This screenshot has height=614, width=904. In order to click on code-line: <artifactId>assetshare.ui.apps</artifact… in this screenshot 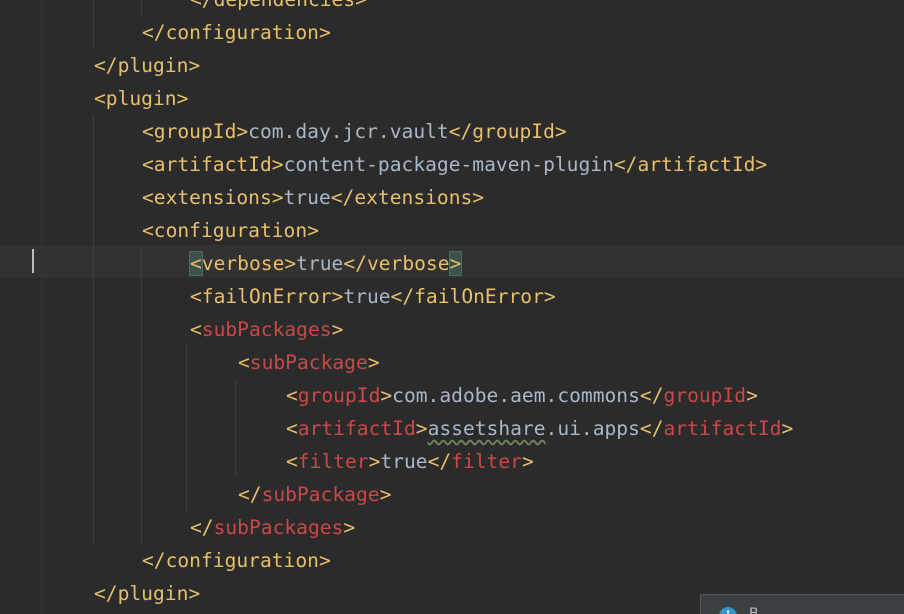, I will do `click(539, 428)`.